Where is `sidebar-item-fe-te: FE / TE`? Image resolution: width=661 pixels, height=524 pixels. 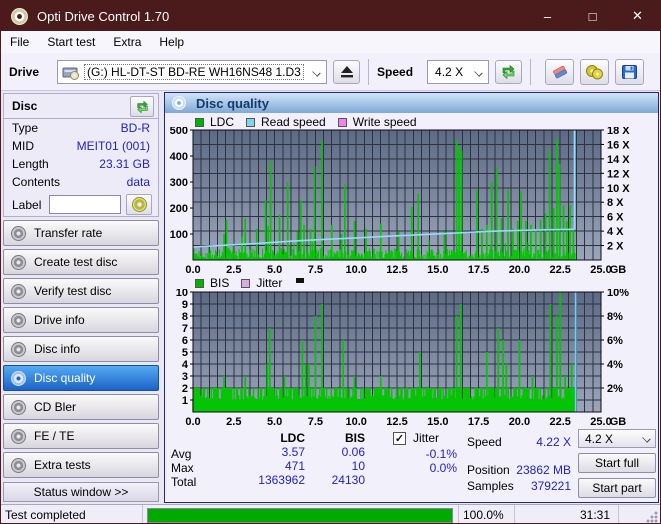 sidebar-item-fe-te: FE / TE is located at coordinates (81, 436).